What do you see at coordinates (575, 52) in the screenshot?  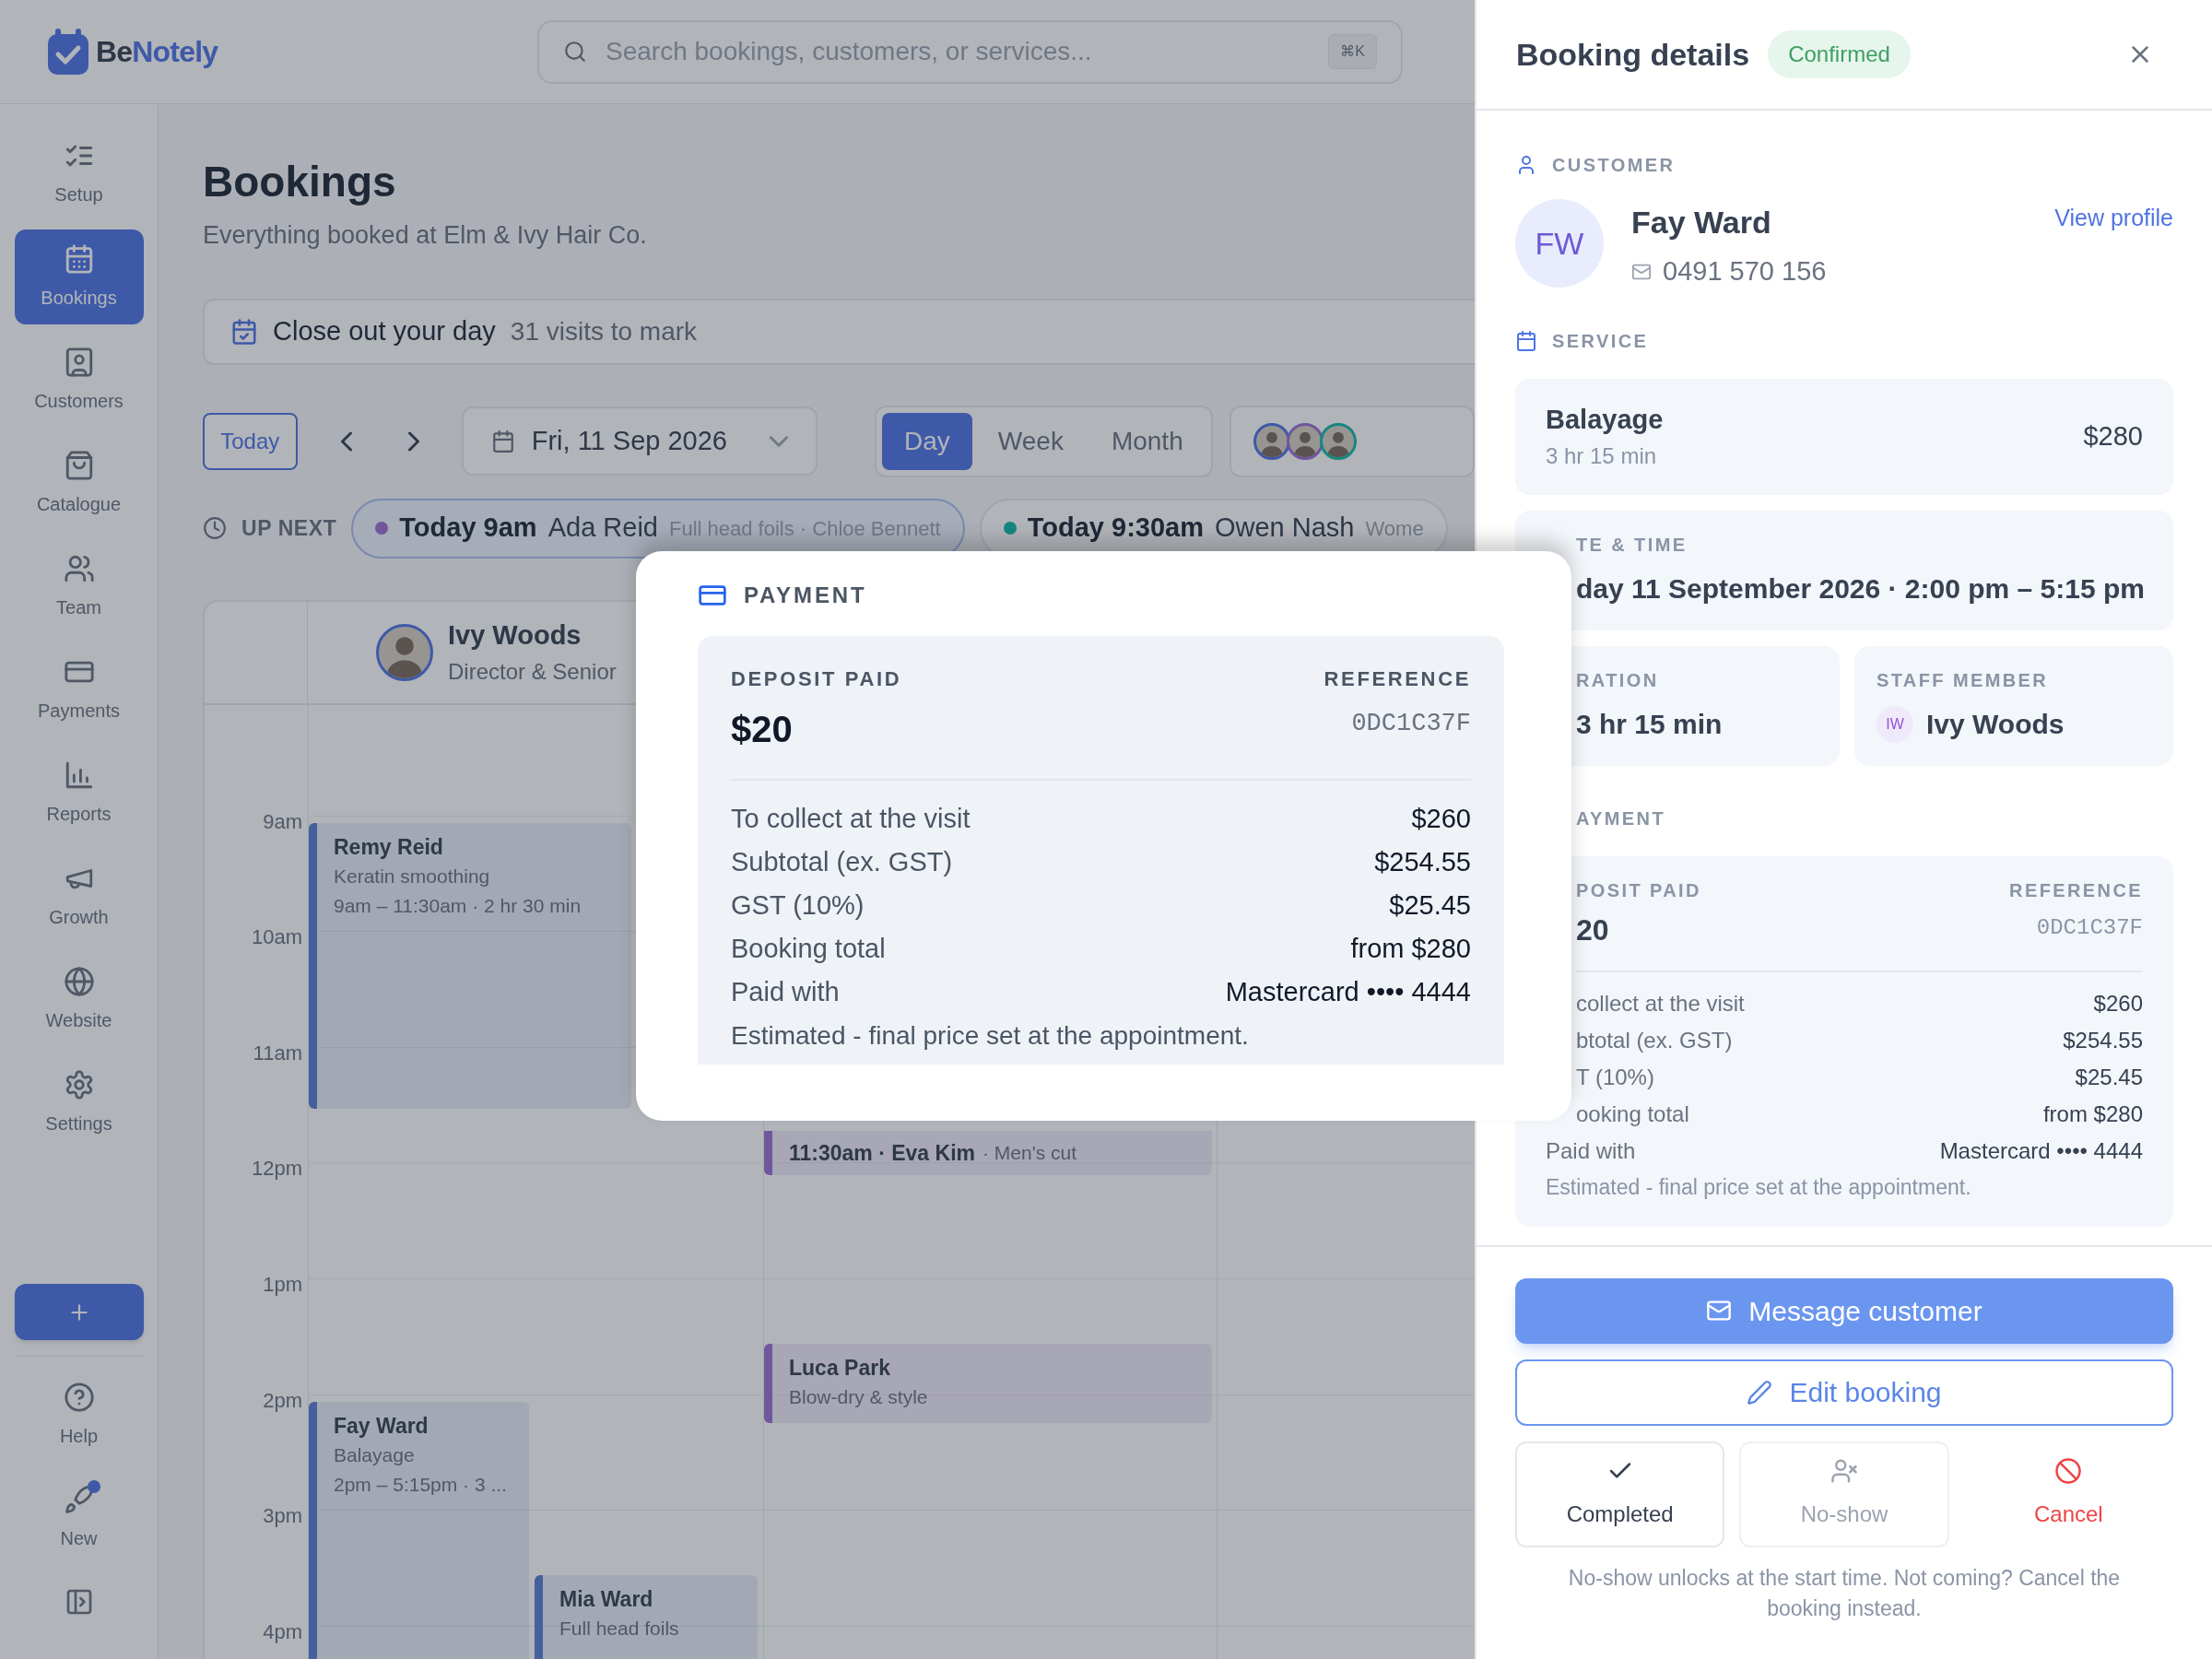 I see `search-icon` at bounding box center [575, 52].